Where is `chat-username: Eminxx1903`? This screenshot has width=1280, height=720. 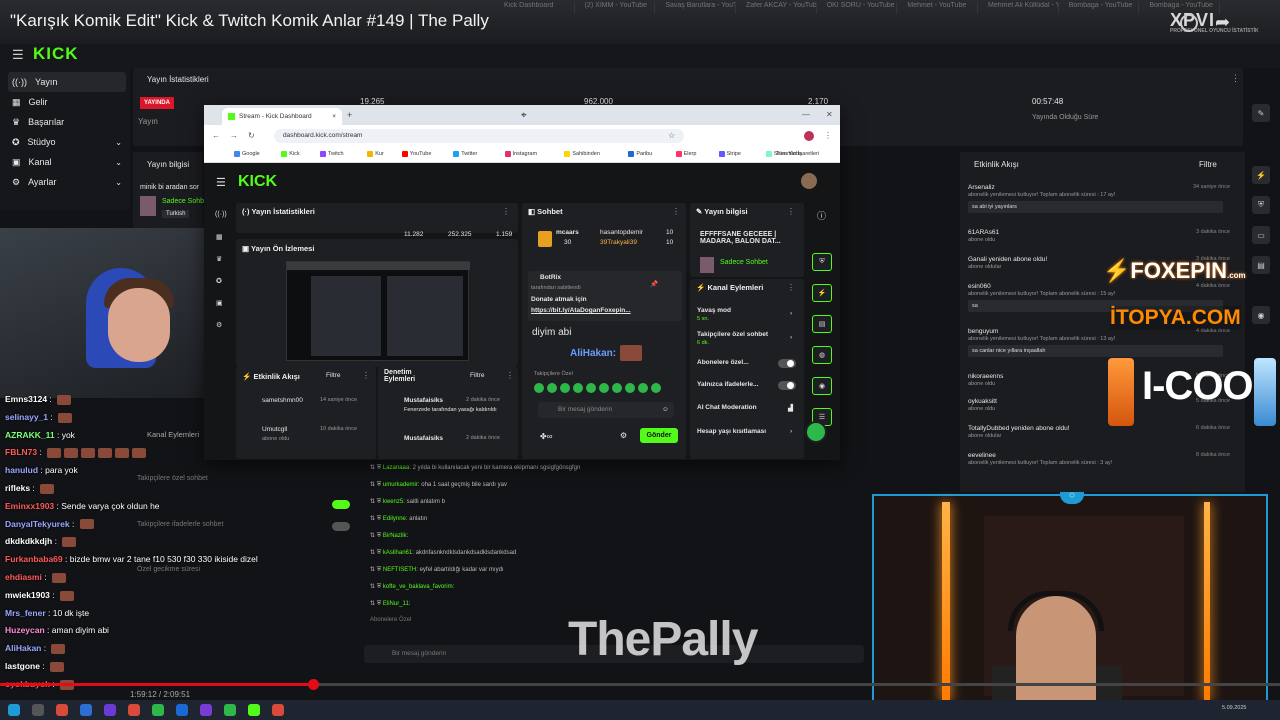
chat-username: Eminxx1903 is located at coordinates (29, 506).